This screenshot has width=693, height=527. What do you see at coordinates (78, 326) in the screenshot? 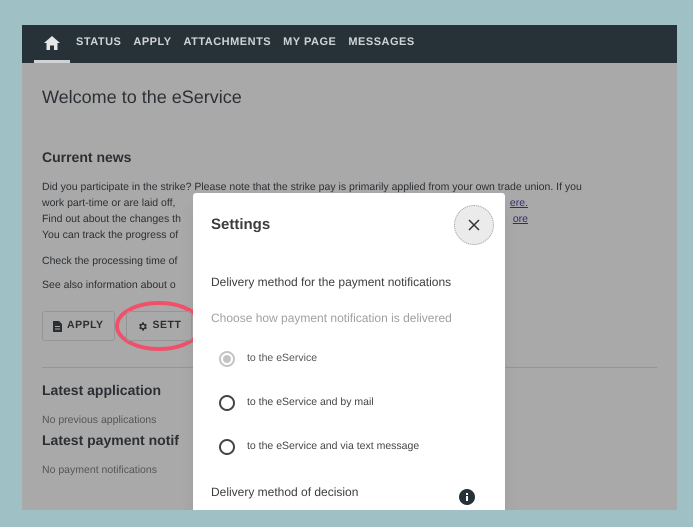
I see `apply-button: APPLY` at bounding box center [78, 326].